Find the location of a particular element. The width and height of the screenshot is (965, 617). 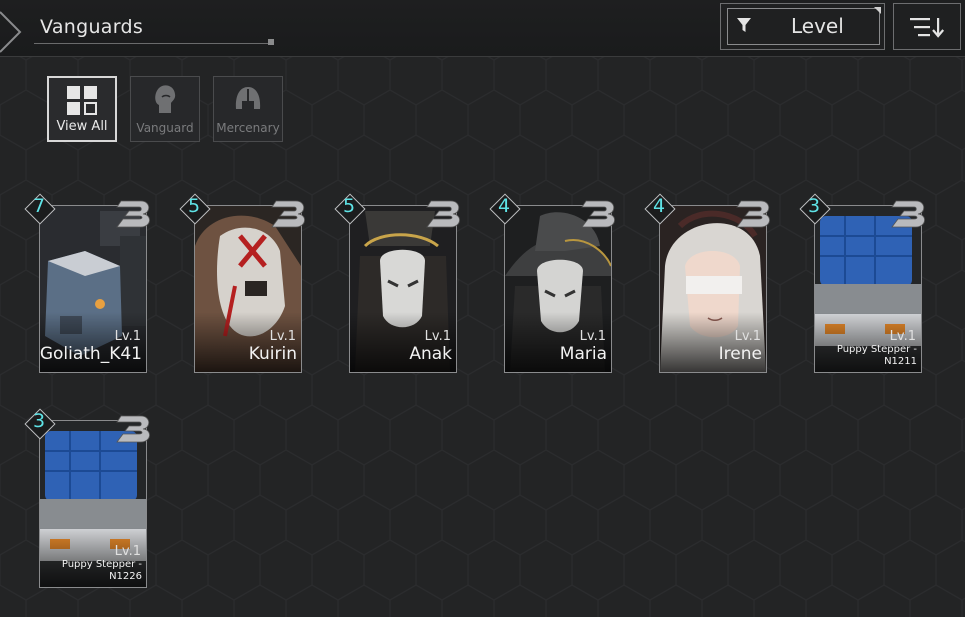

filter-corner-mark is located at coordinates (877, 10).